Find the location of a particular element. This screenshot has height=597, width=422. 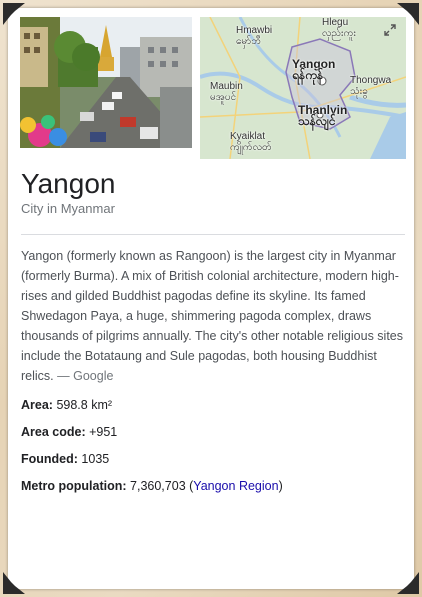

map-label-kyaiklat-my: ကျိုက်လတ် is located at coordinates (251, 147).